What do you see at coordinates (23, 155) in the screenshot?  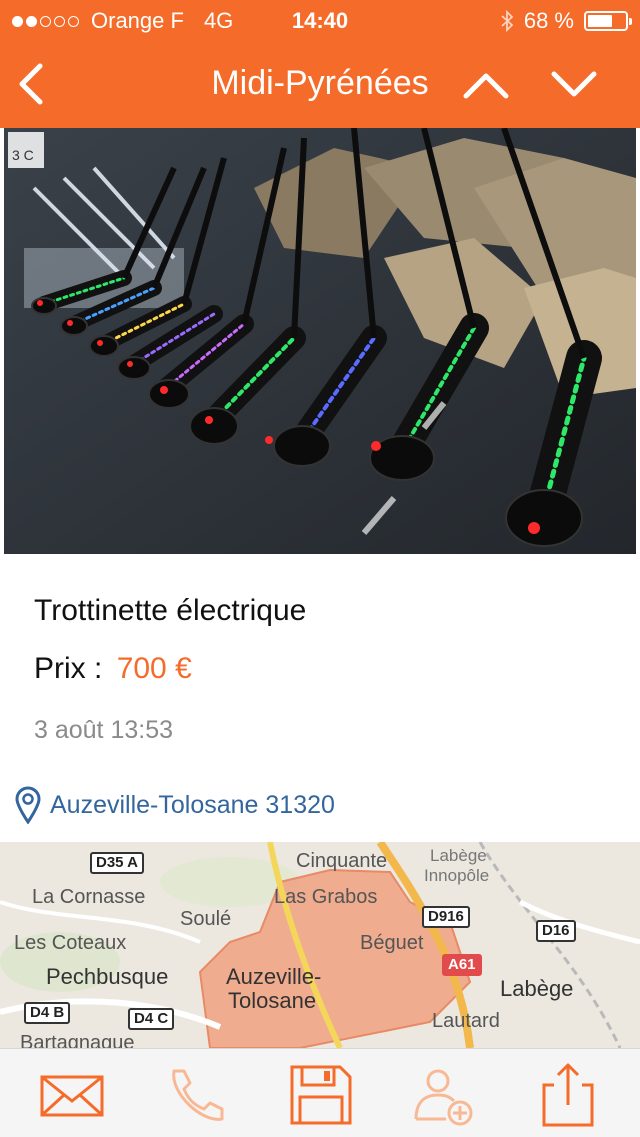 I see `photo-badge: 3 C` at bounding box center [23, 155].